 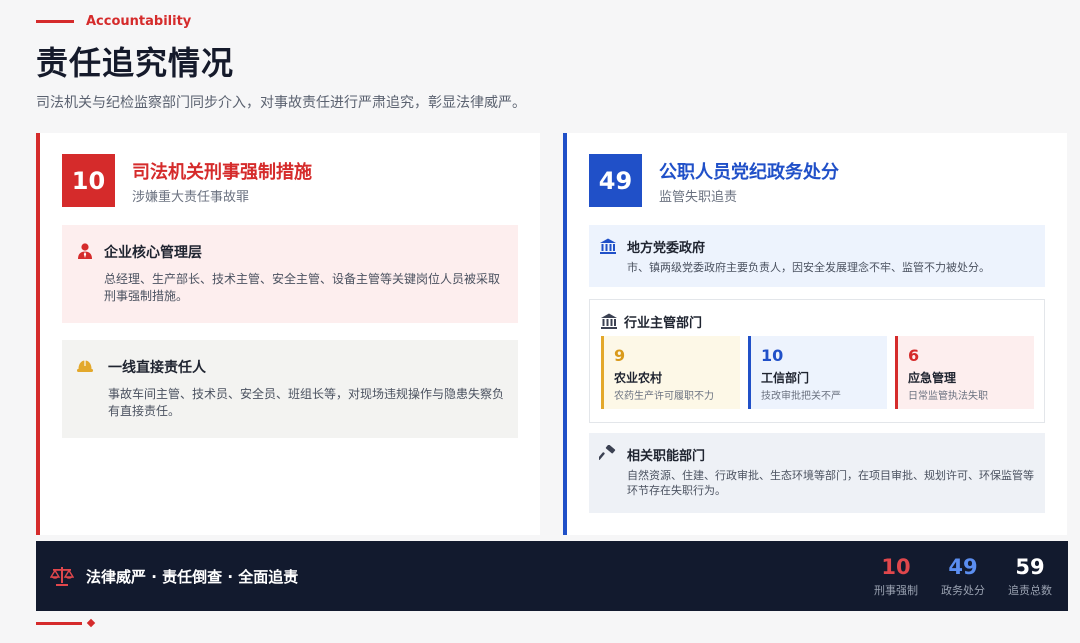 I want to click on industry-item-count: 9, so click(x=620, y=355).